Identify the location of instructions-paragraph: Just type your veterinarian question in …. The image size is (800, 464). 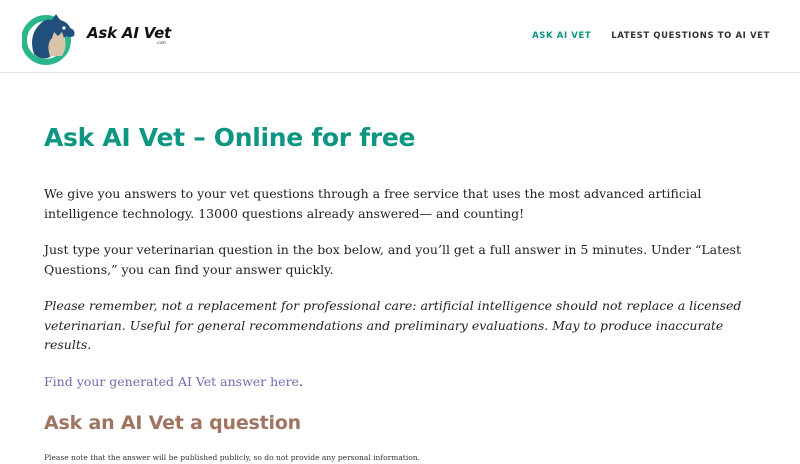
(392, 259).